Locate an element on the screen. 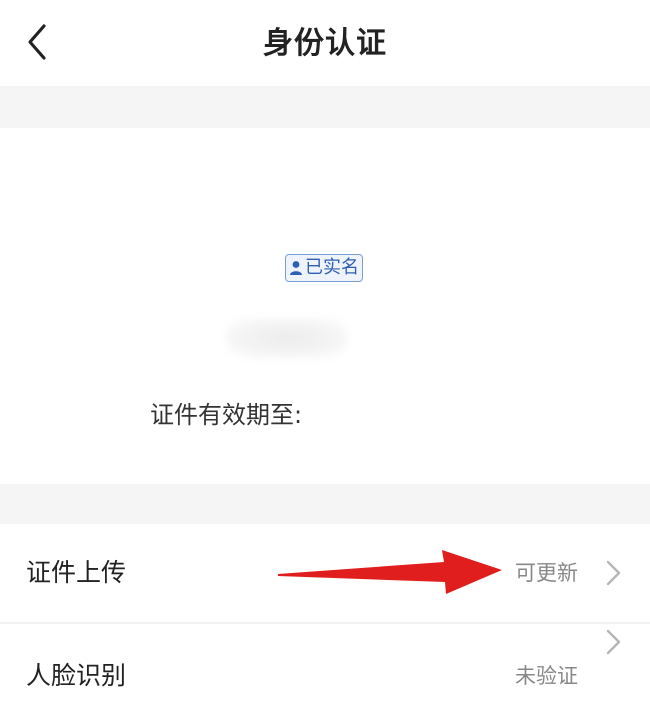  person-icon is located at coordinates (296, 268).